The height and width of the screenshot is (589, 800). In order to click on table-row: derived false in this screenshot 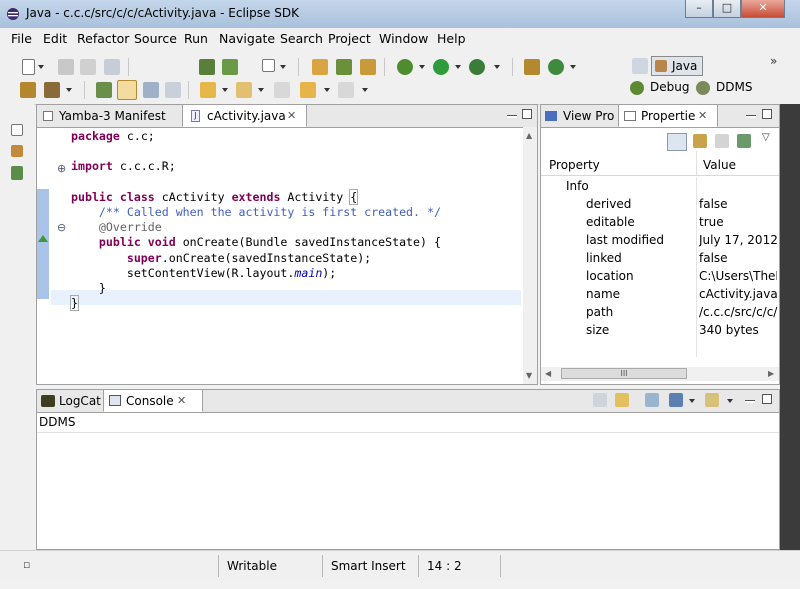, I will do `click(660, 204)`.